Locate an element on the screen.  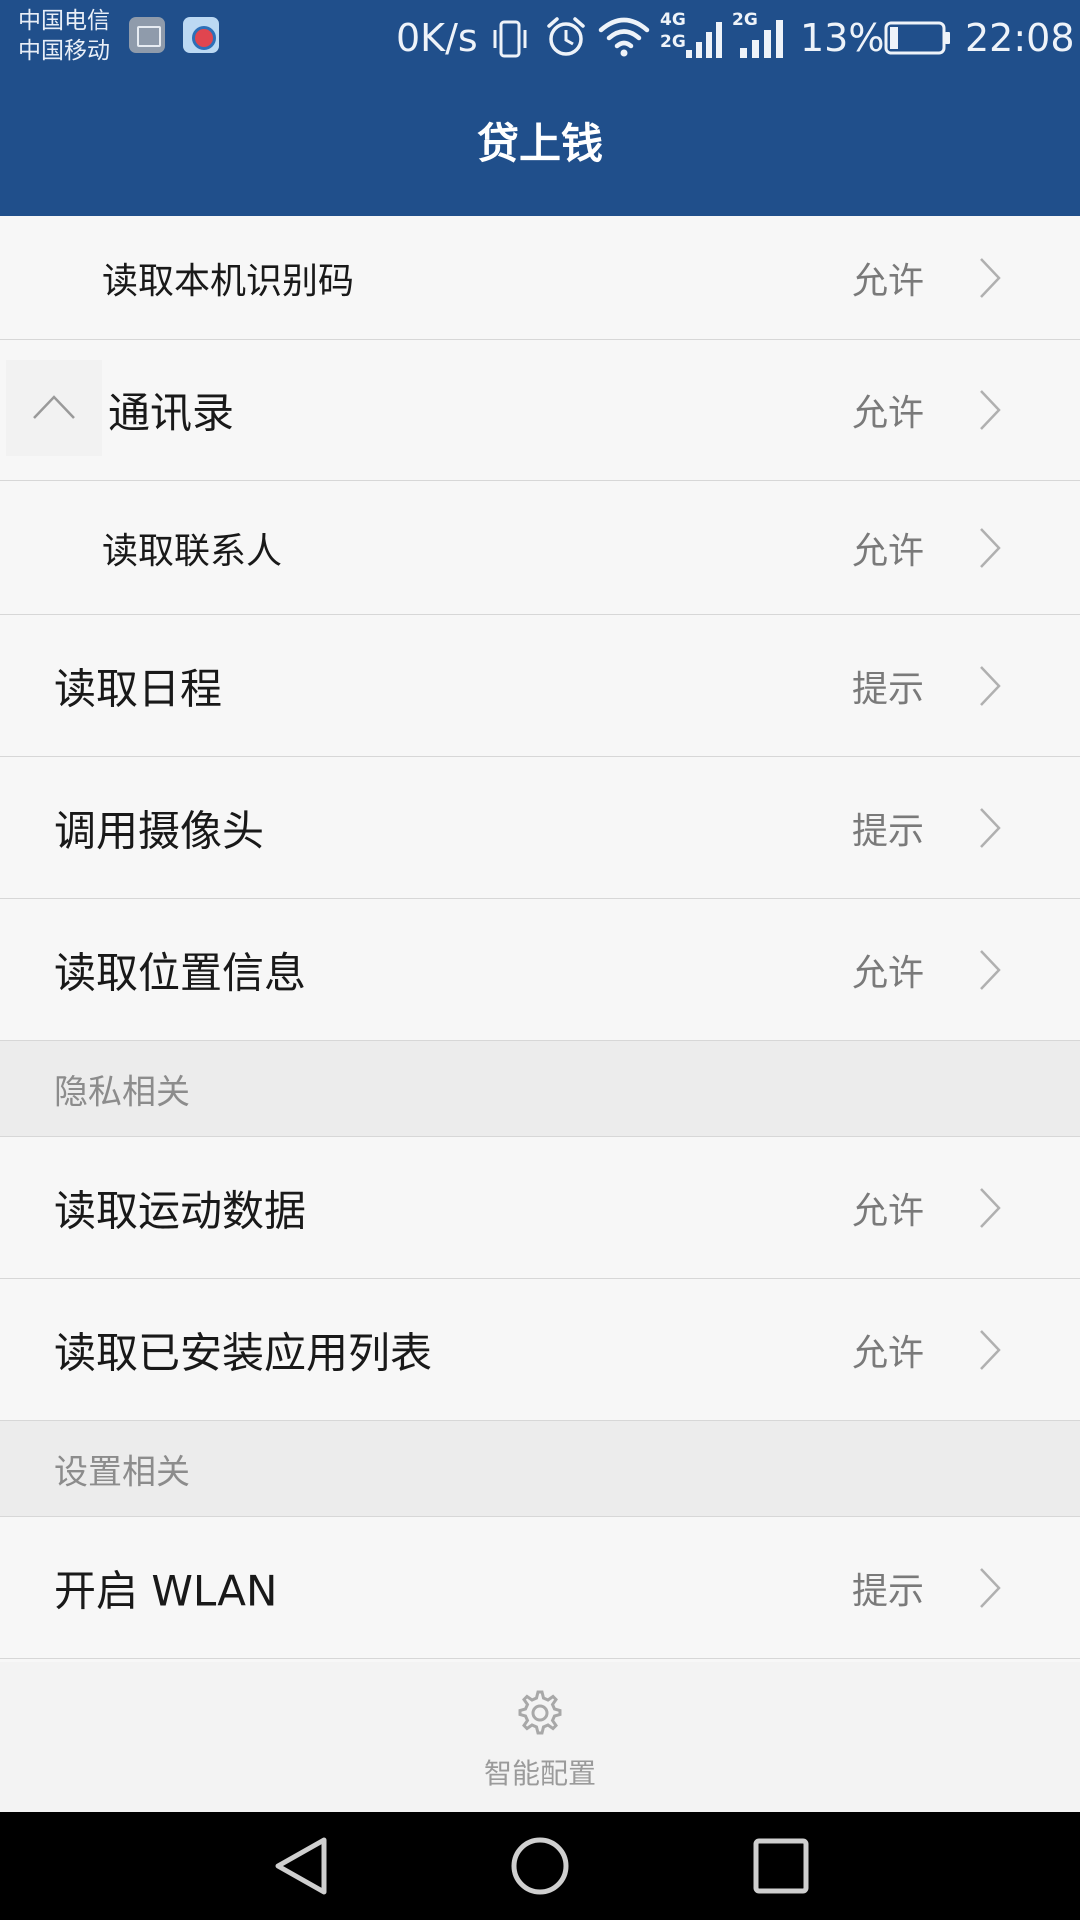
smart-config-label: 智能配置 is located at coordinates (539, 1773).